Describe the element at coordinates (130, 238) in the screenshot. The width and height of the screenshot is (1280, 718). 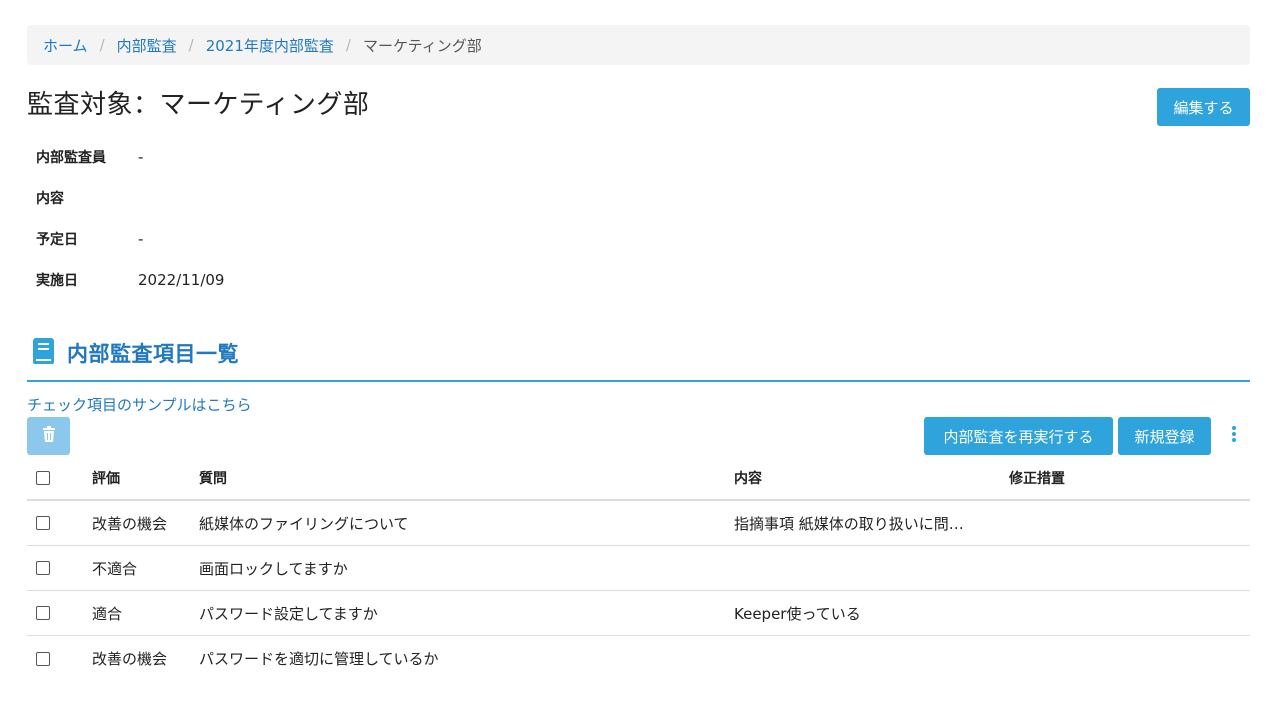
I see `info-row-scheduled-date: 予定日 -` at that location.